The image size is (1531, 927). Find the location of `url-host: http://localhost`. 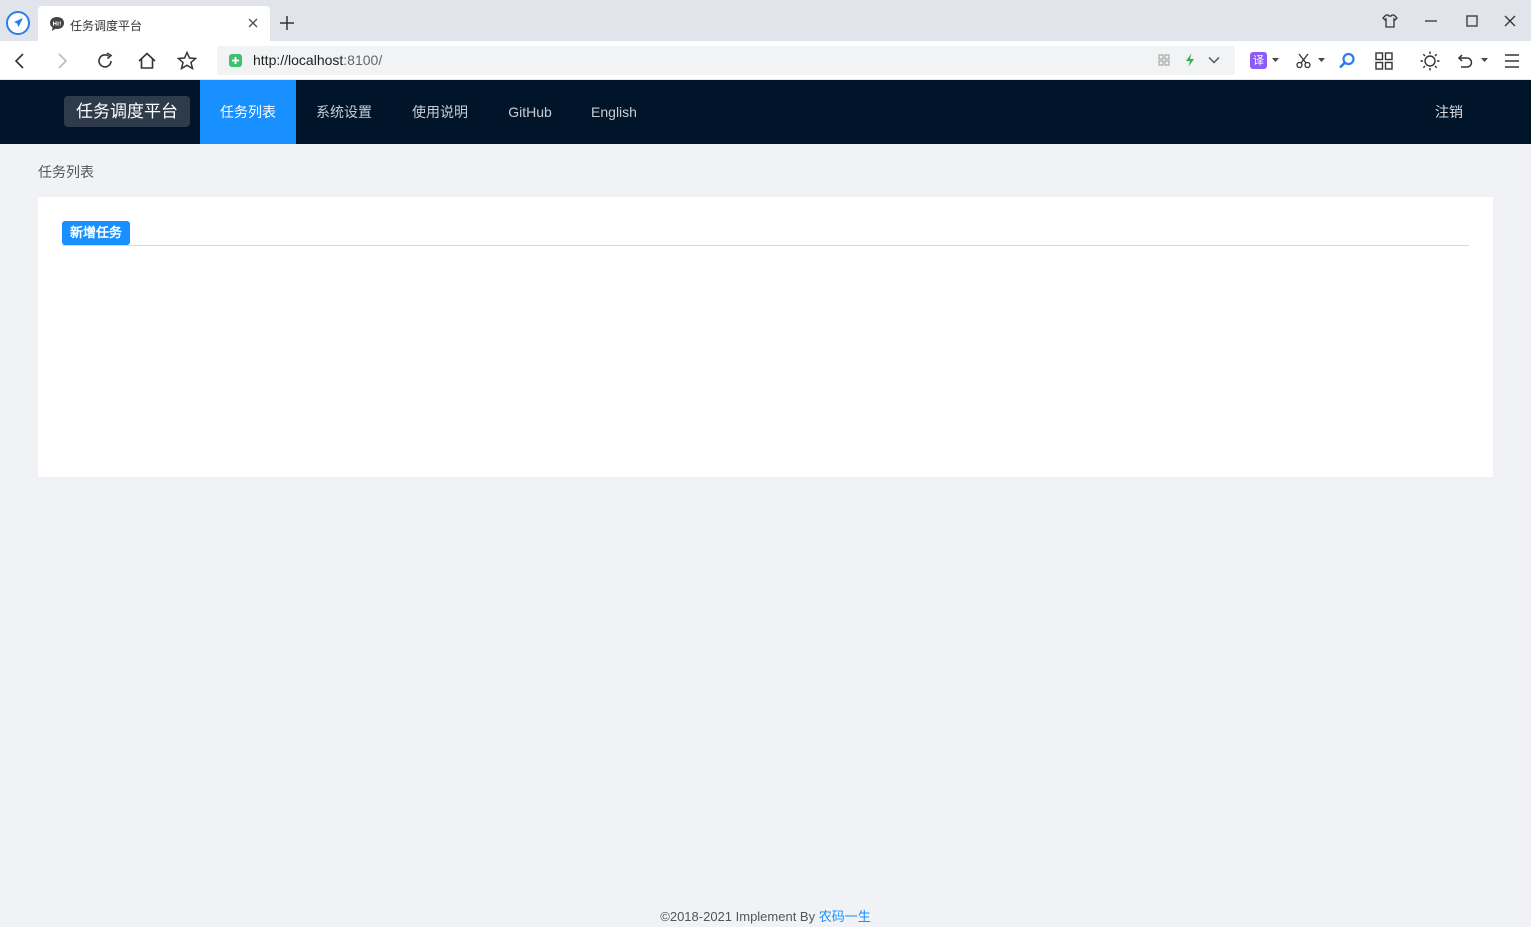

url-host: http://localhost is located at coordinates (298, 60).